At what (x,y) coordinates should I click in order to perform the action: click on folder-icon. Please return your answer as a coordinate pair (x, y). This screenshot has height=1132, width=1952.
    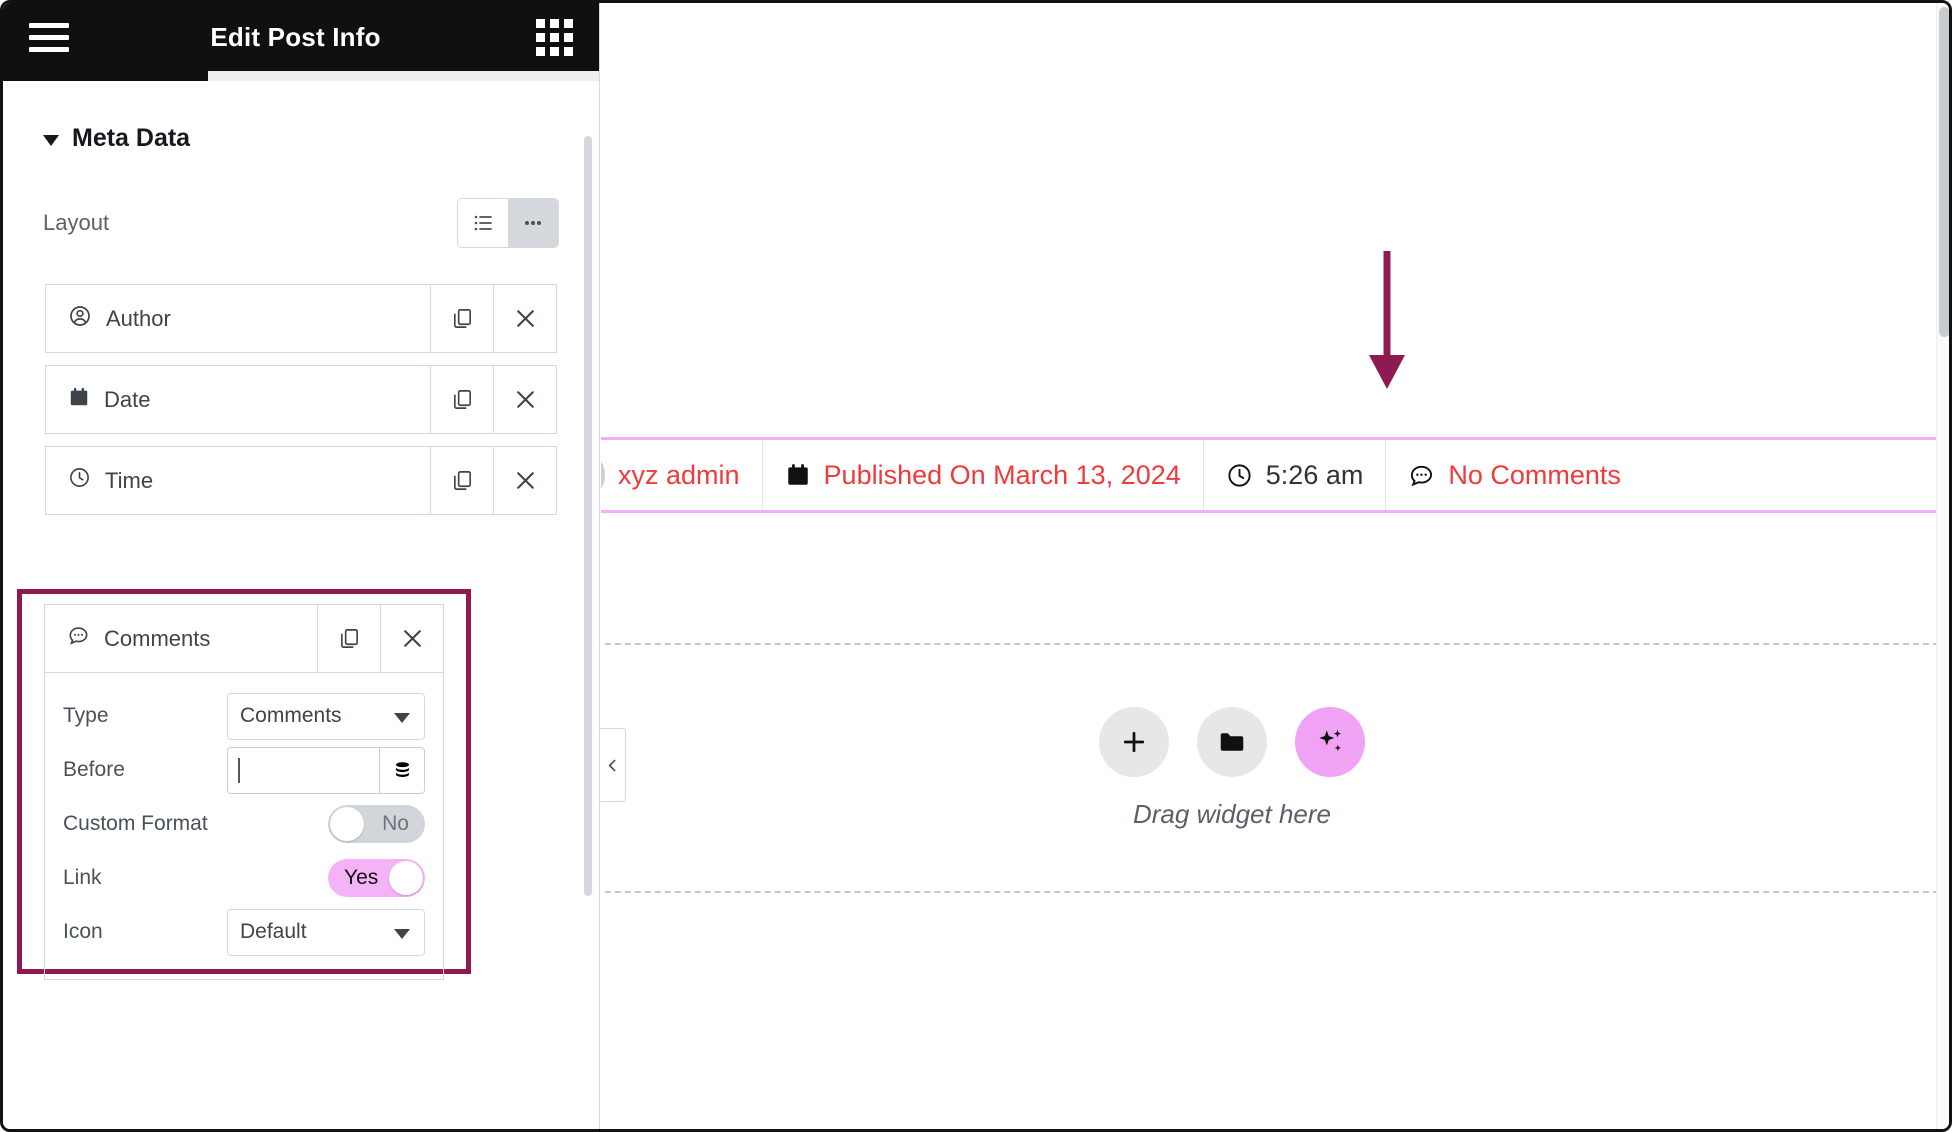
    Looking at the image, I should click on (1232, 741).